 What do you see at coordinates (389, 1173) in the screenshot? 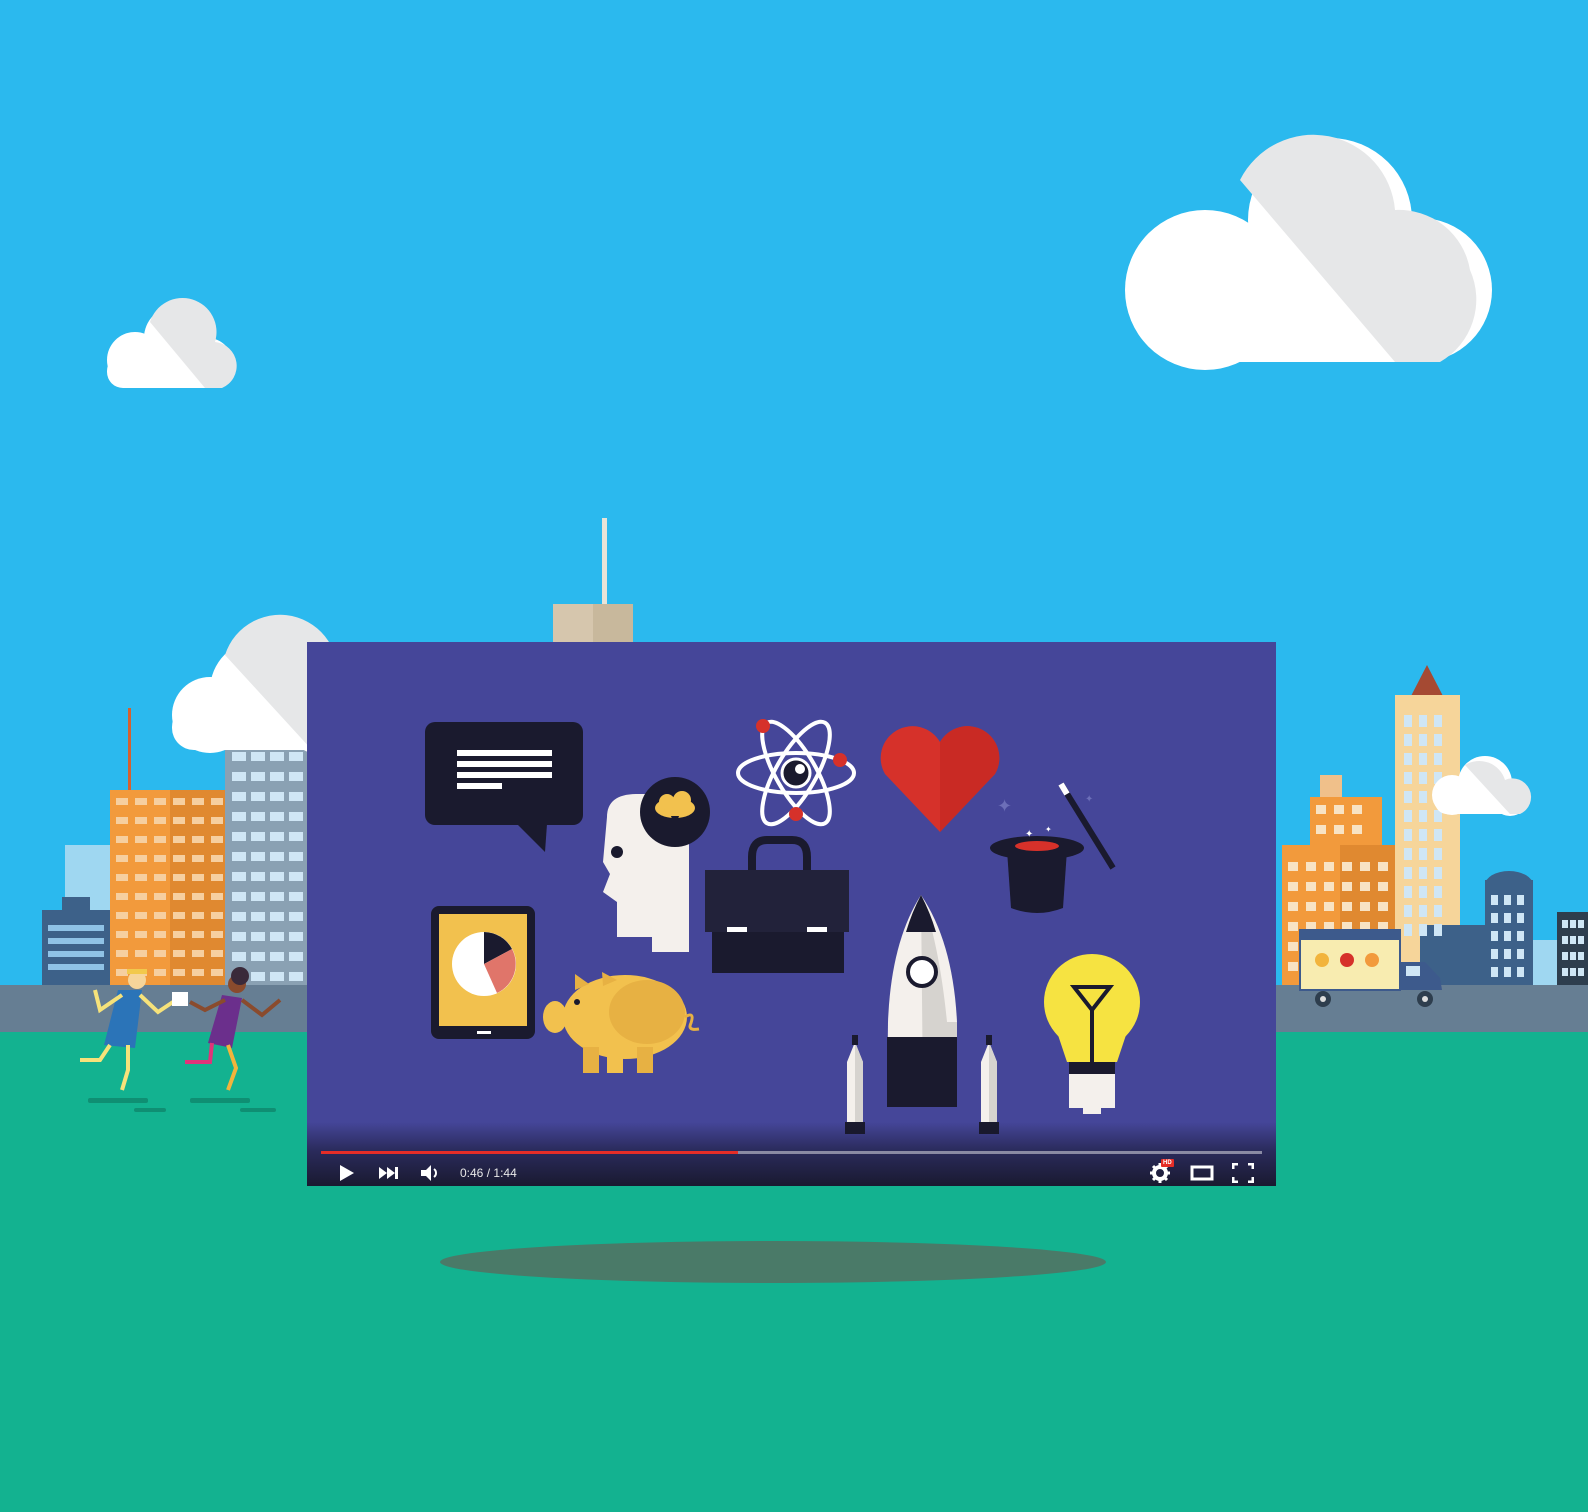
I see `next-button` at bounding box center [389, 1173].